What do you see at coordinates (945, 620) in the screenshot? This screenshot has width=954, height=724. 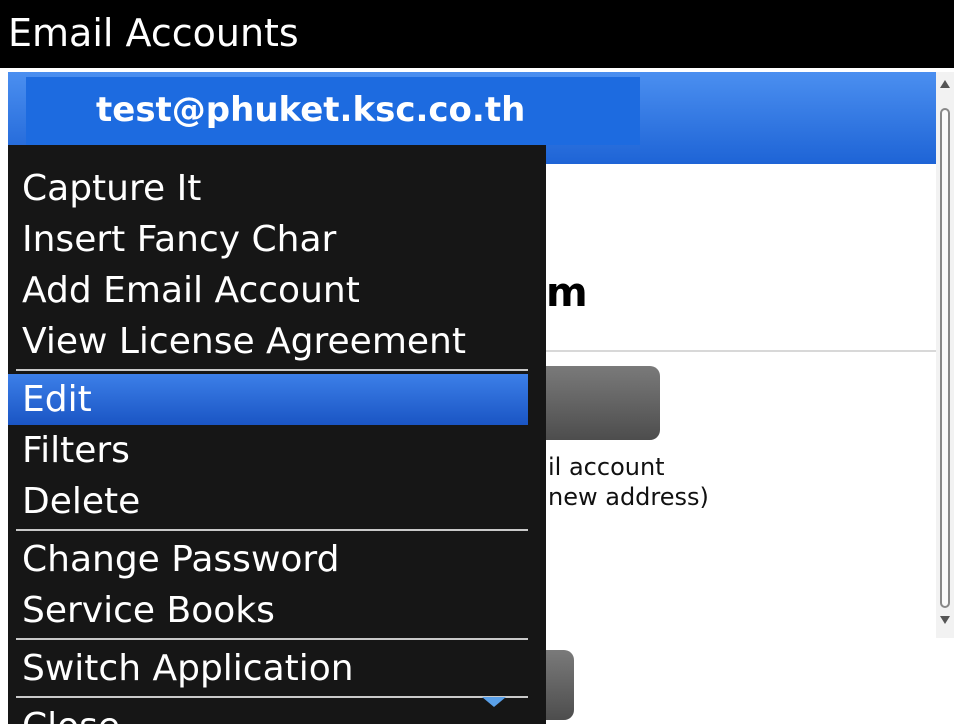 I see `scroll-down-icon` at bounding box center [945, 620].